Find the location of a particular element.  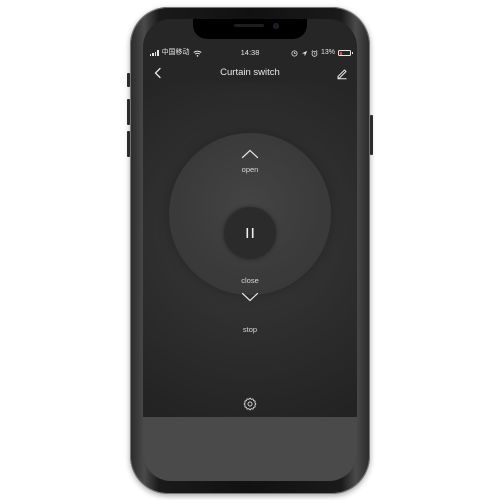

pencil-icon is located at coordinates (342, 73).